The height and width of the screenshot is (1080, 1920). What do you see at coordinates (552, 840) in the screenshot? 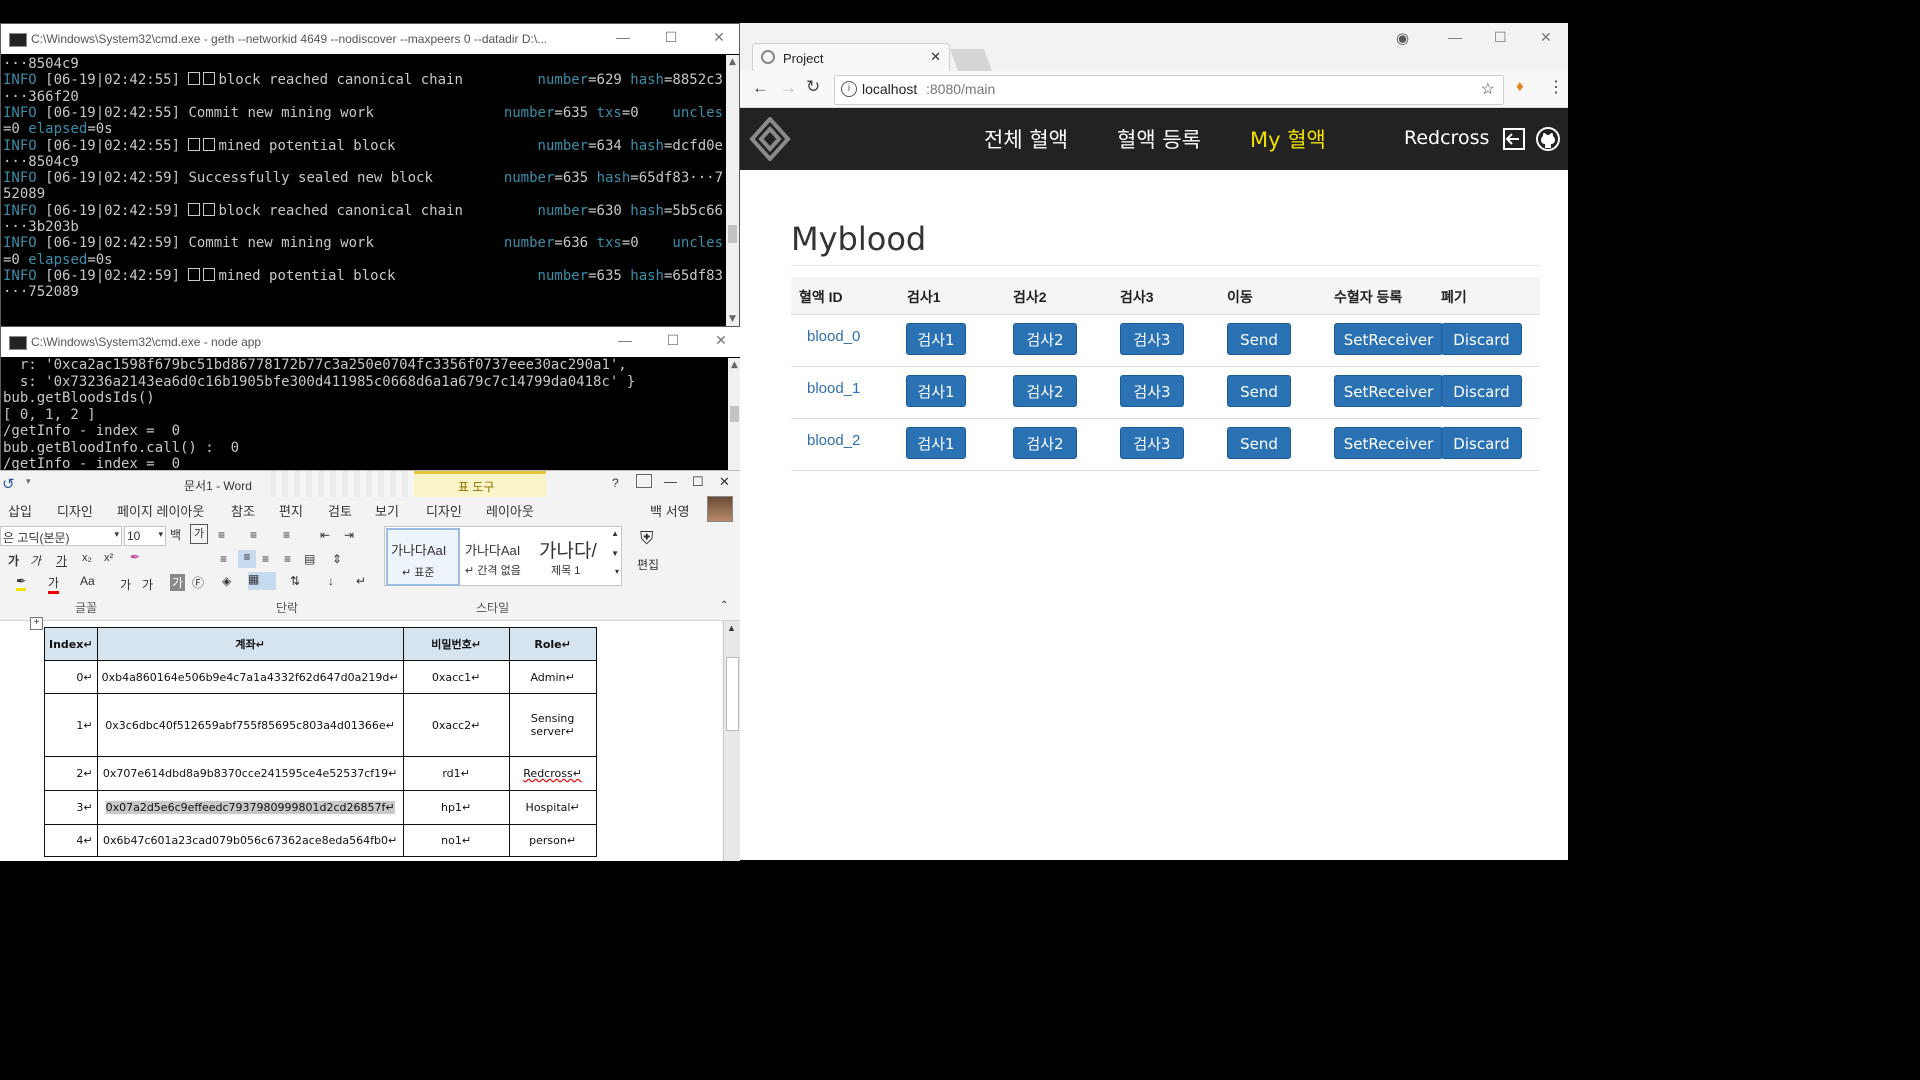
I see `table-cell: person↵` at bounding box center [552, 840].